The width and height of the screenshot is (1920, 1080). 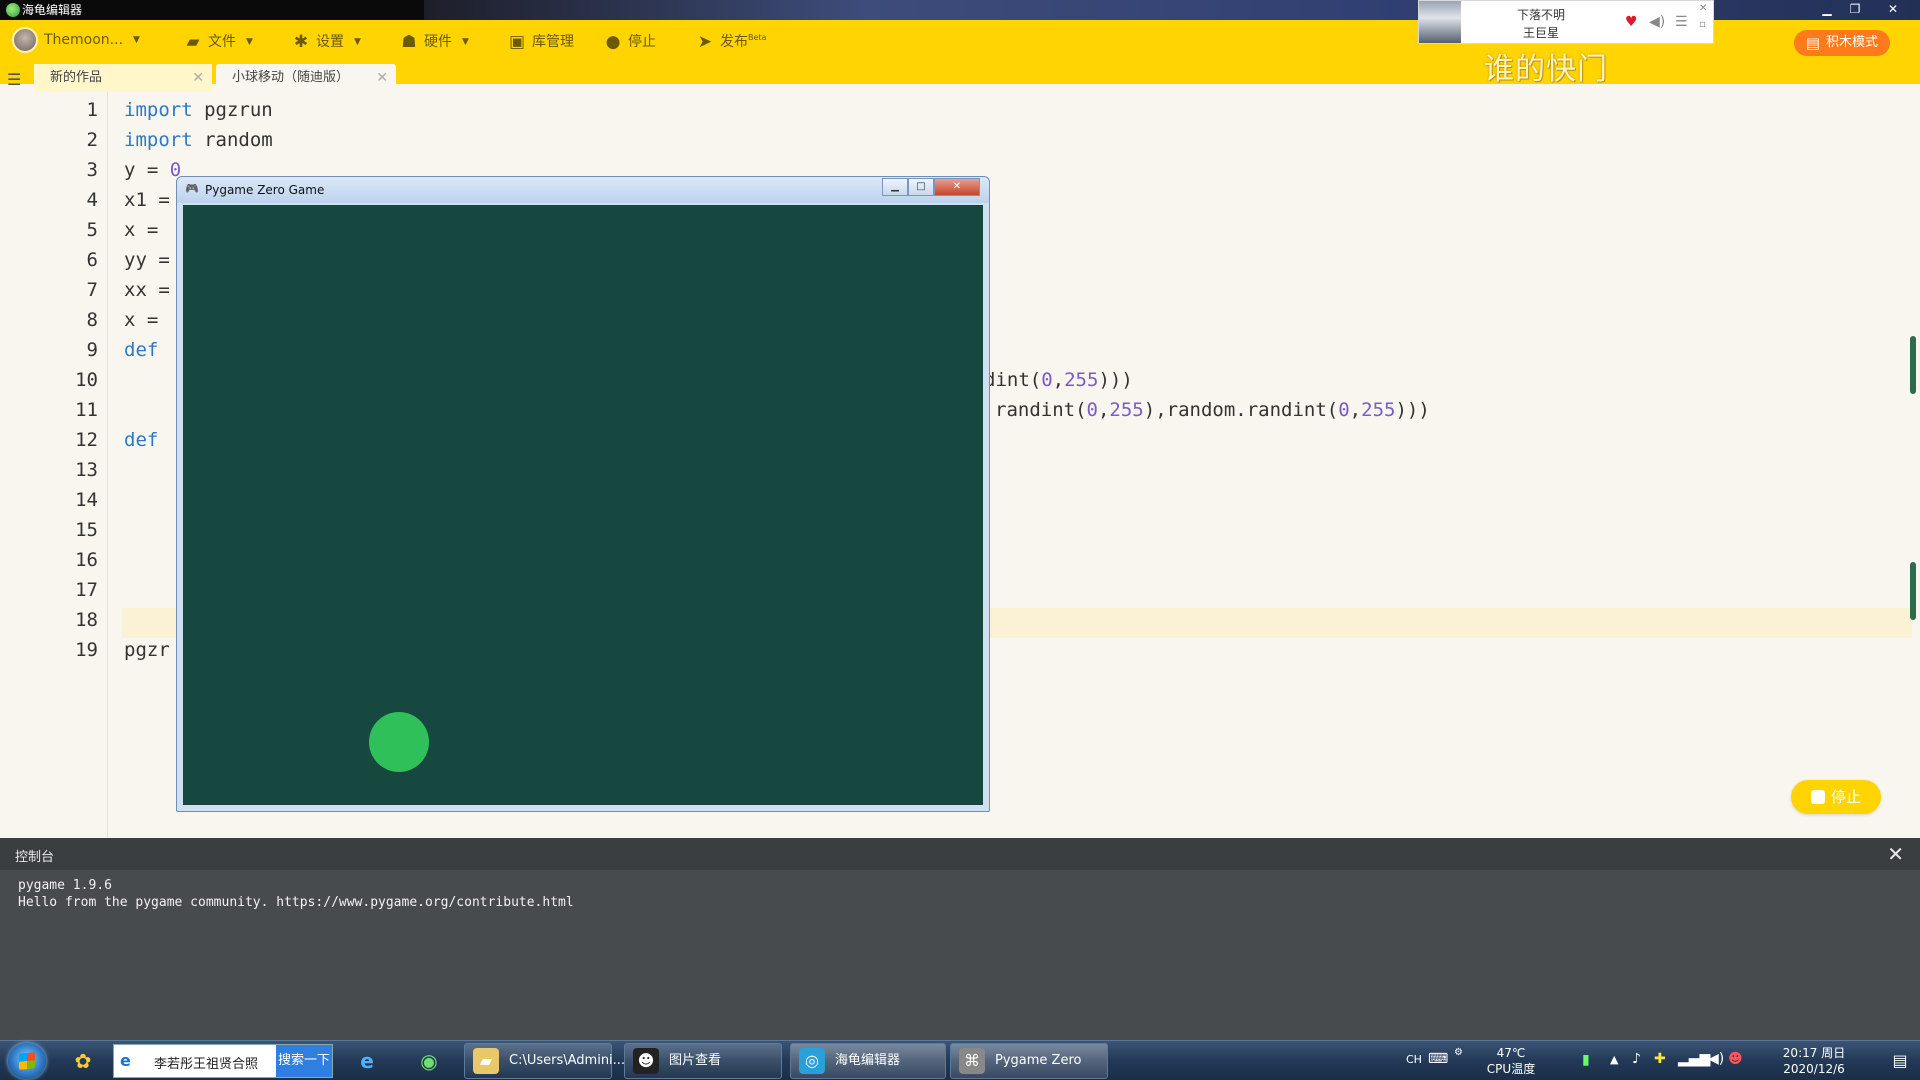 What do you see at coordinates (1566, 22) in the screenshot?
I see `music-widget: 下落不明 王巨星 ♥ ◀) ☰ ✕ ▫` at bounding box center [1566, 22].